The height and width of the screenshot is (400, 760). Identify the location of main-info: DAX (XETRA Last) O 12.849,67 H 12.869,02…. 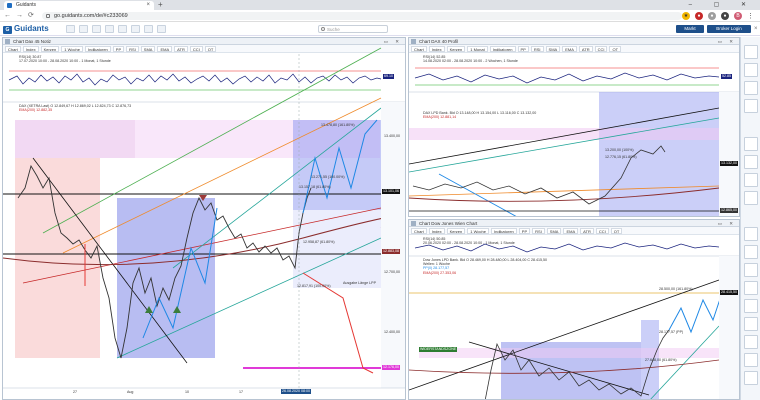
(75, 108).